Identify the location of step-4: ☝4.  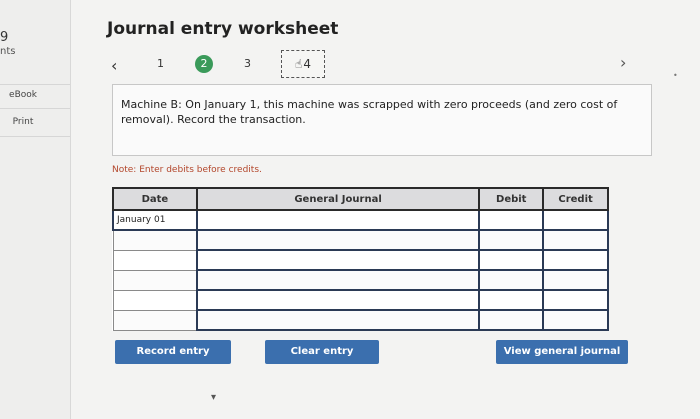
(303, 64).